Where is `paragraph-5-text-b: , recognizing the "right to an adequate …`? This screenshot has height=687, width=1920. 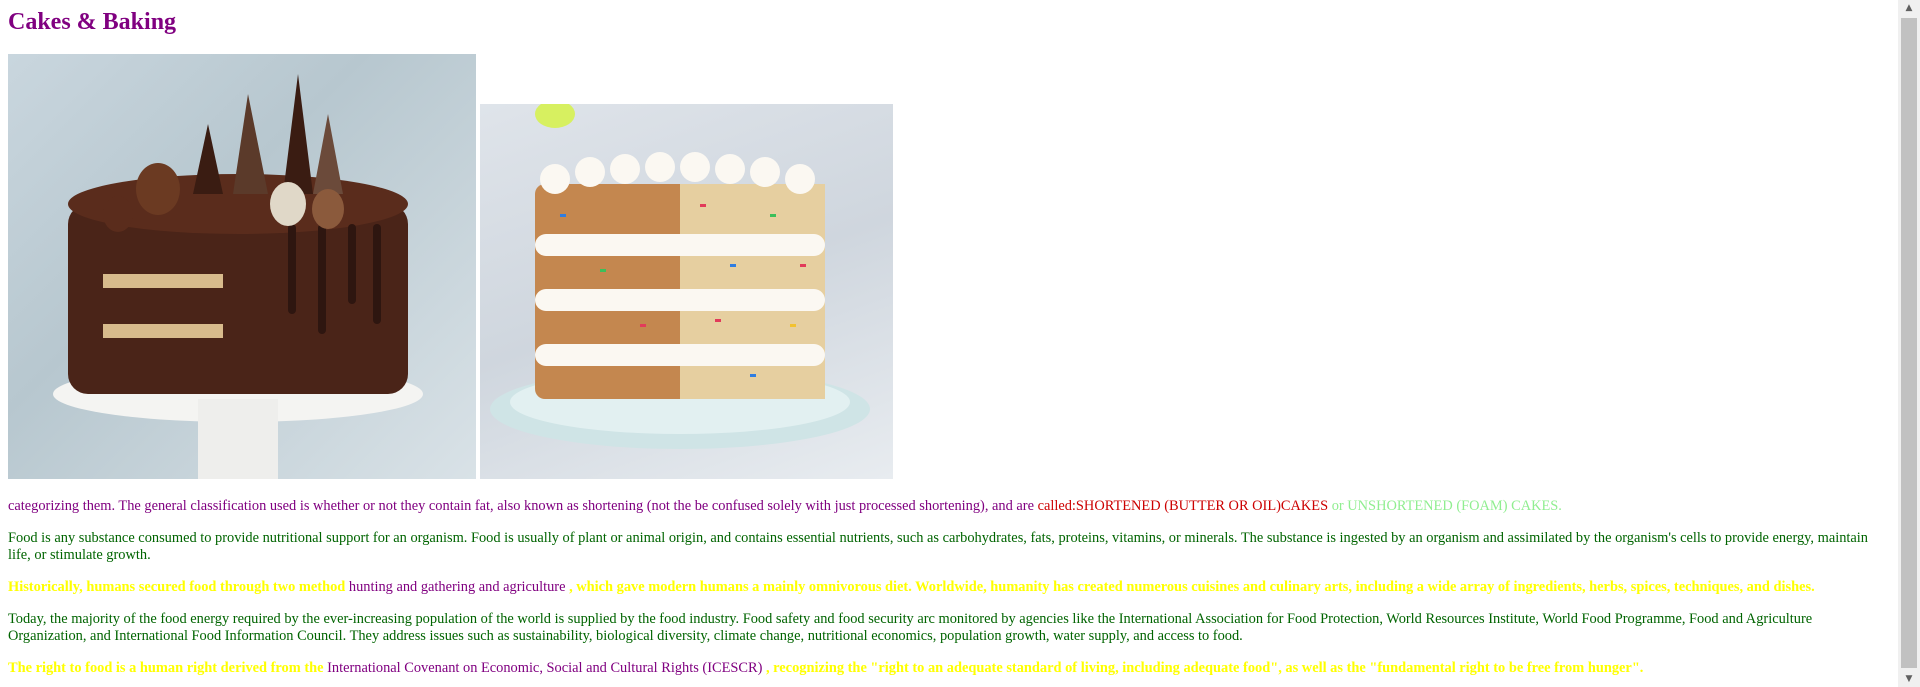
paragraph-5-text-b: , recognizing the "right to an adequate … is located at coordinates (1203, 668).